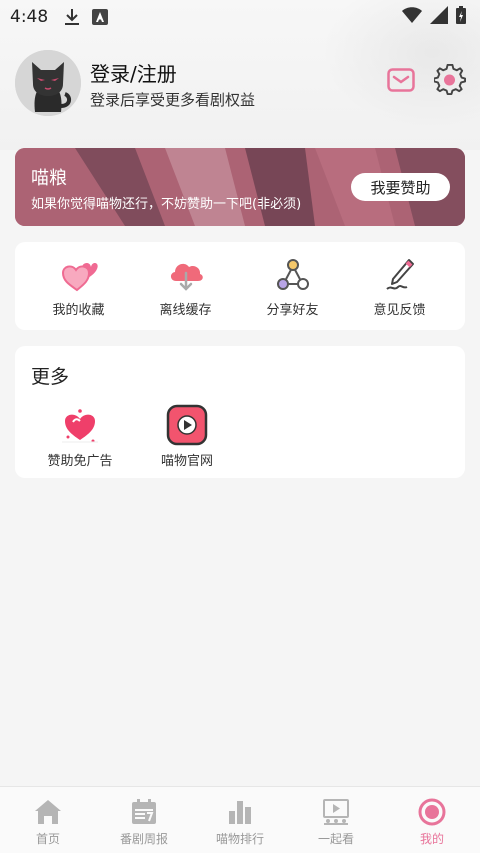 Image resolution: width=480 pixels, height=853 pixels. Describe the element at coordinates (166, 204) in the screenshot. I see `banner-description: 如果你觉得喵物还行，不妨赞助一下吧(非必须)` at that location.